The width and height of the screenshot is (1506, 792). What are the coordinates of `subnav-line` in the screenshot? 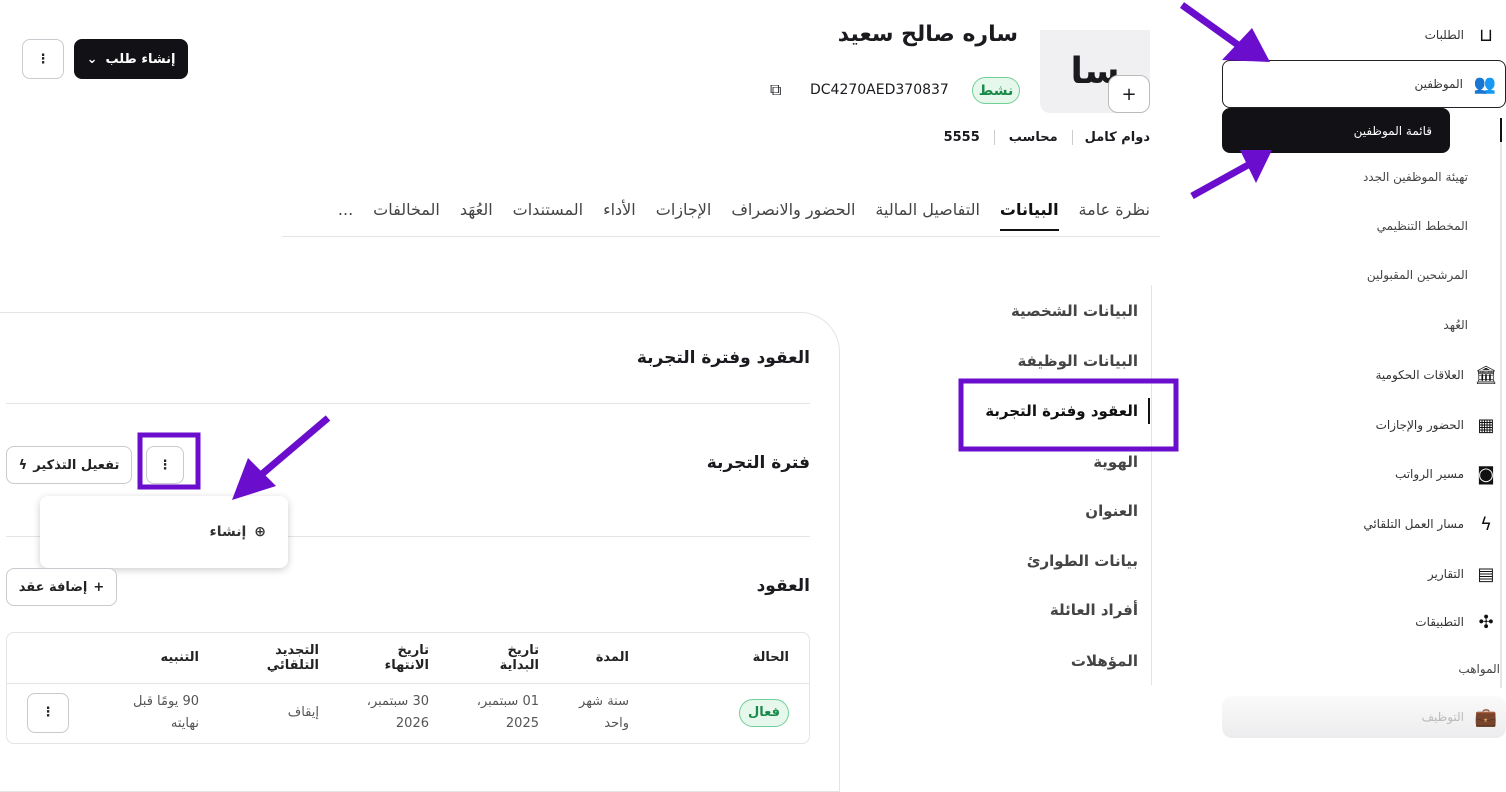 It's located at (1151, 485).